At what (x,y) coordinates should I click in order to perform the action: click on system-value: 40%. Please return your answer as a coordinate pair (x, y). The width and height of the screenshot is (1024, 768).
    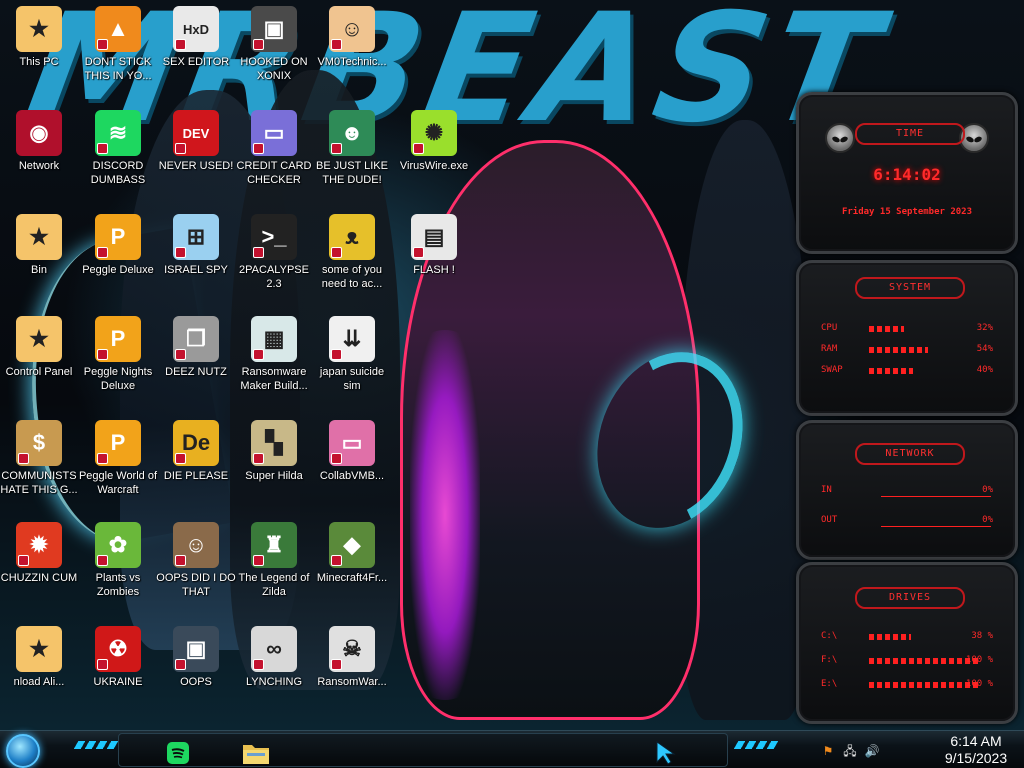
    Looking at the image, I should click on (984, 370).